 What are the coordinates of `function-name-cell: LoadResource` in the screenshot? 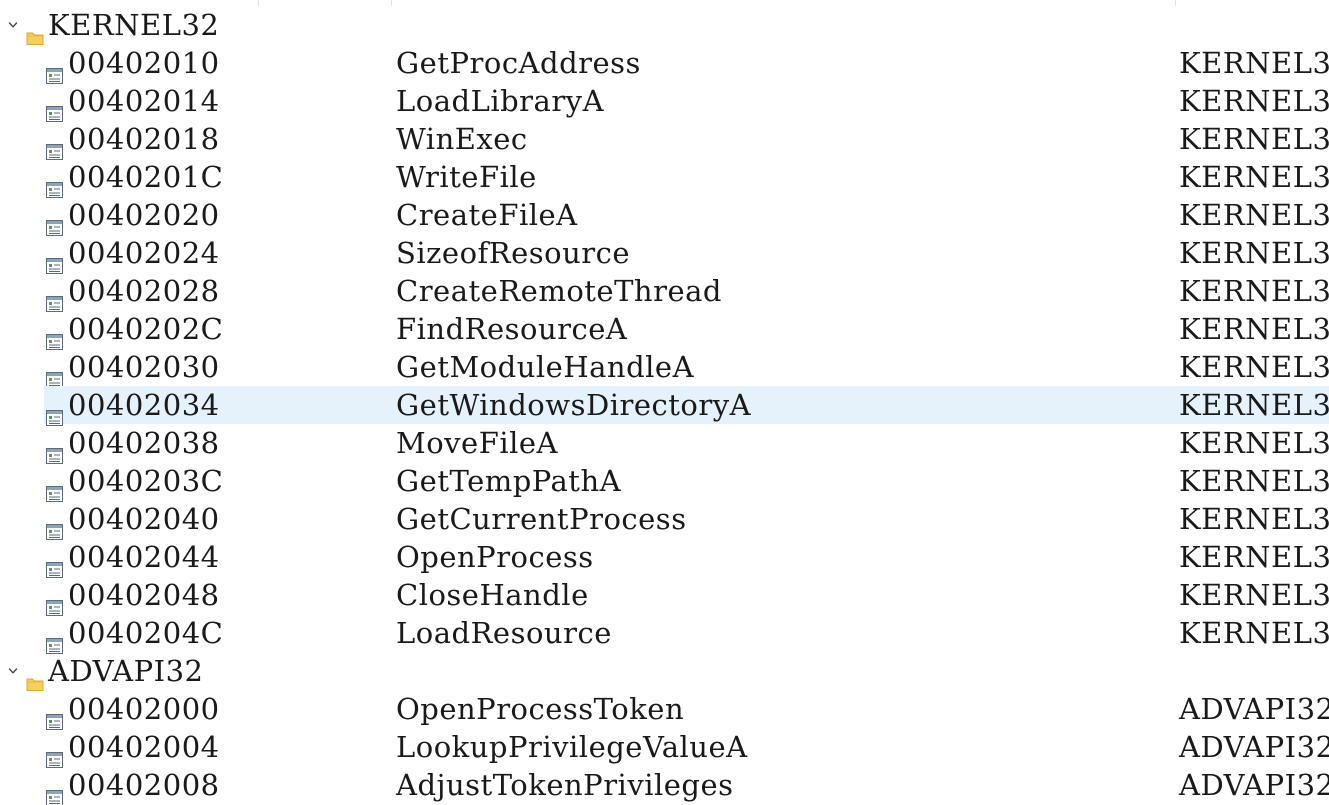 It's located at (504, 633).